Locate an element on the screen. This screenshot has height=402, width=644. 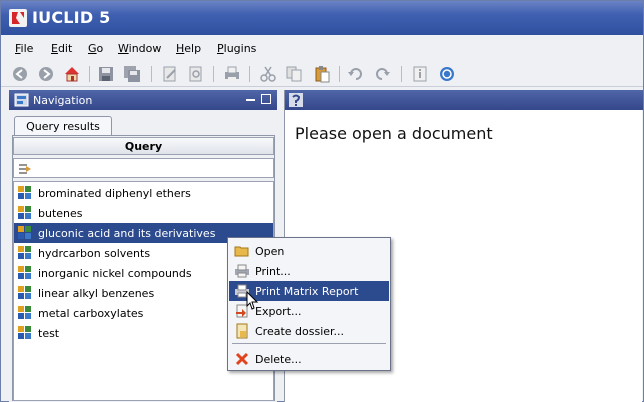
menu-edit: Edit is located at coordinates (61, 48).